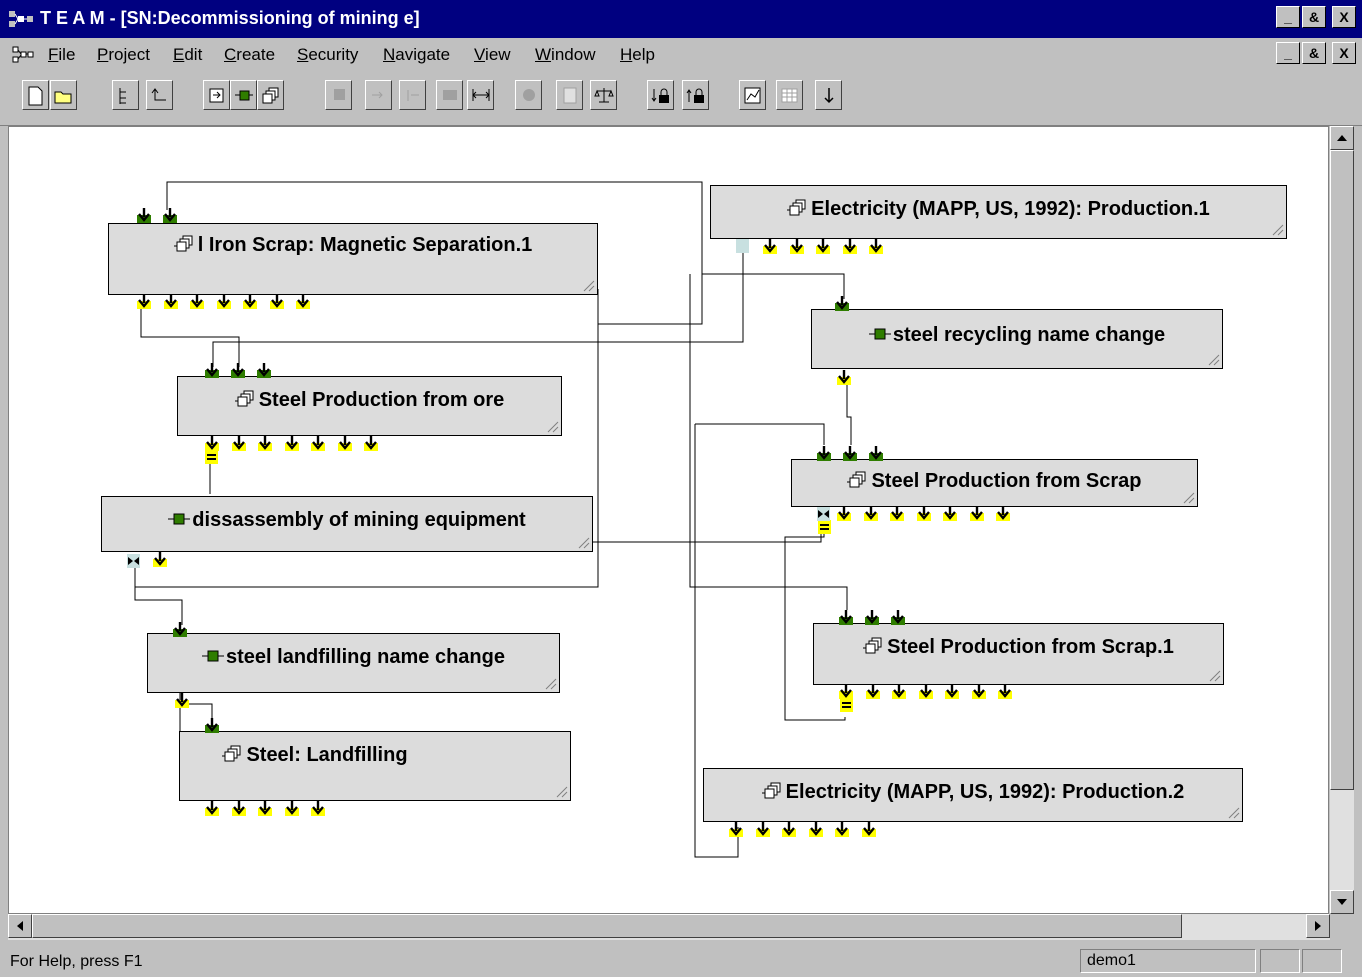 The image size is (1362, 977). What do you see at coordinates (1344, 17) in the screenshot?
I see `close-button: X` at bounding box center [1344, 17].